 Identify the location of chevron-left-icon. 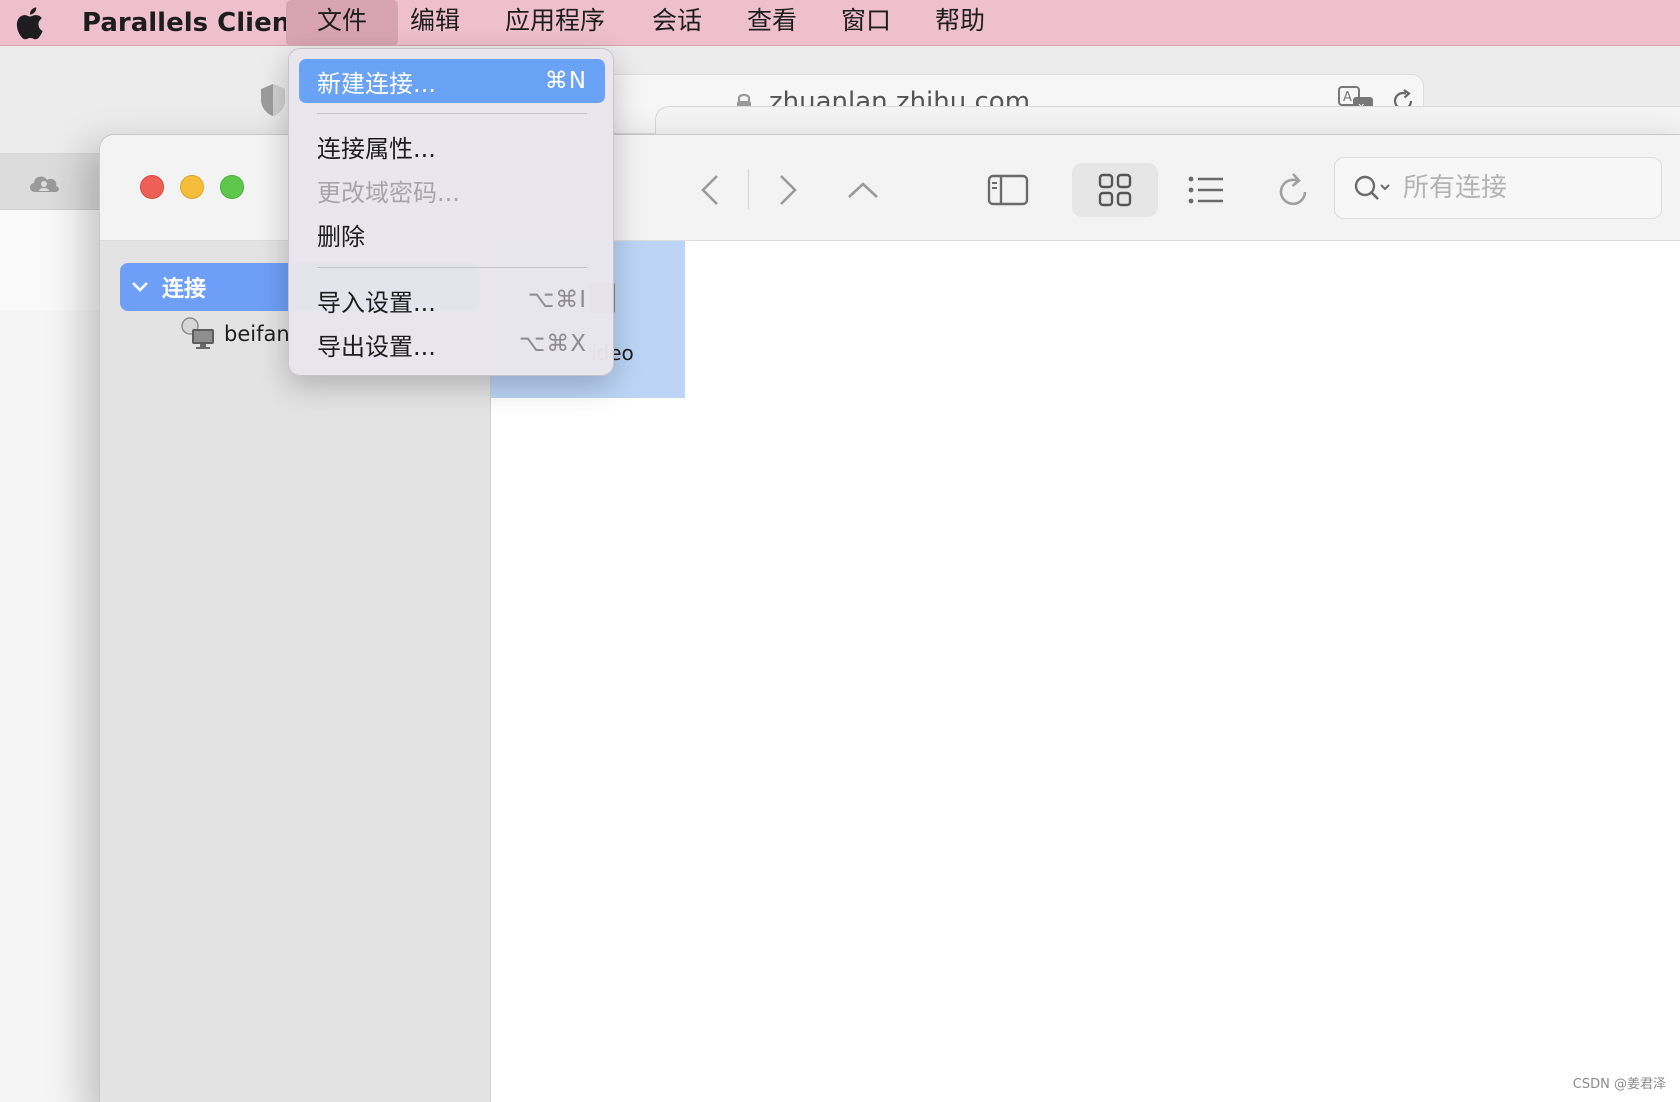
(709, 190).